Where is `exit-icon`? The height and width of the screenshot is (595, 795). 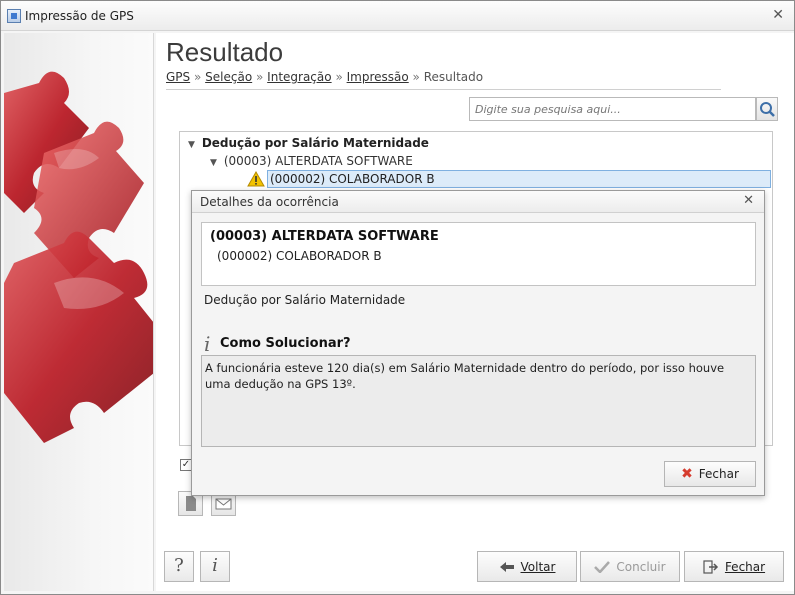
exit-icon is located at coordinates (710, 566).